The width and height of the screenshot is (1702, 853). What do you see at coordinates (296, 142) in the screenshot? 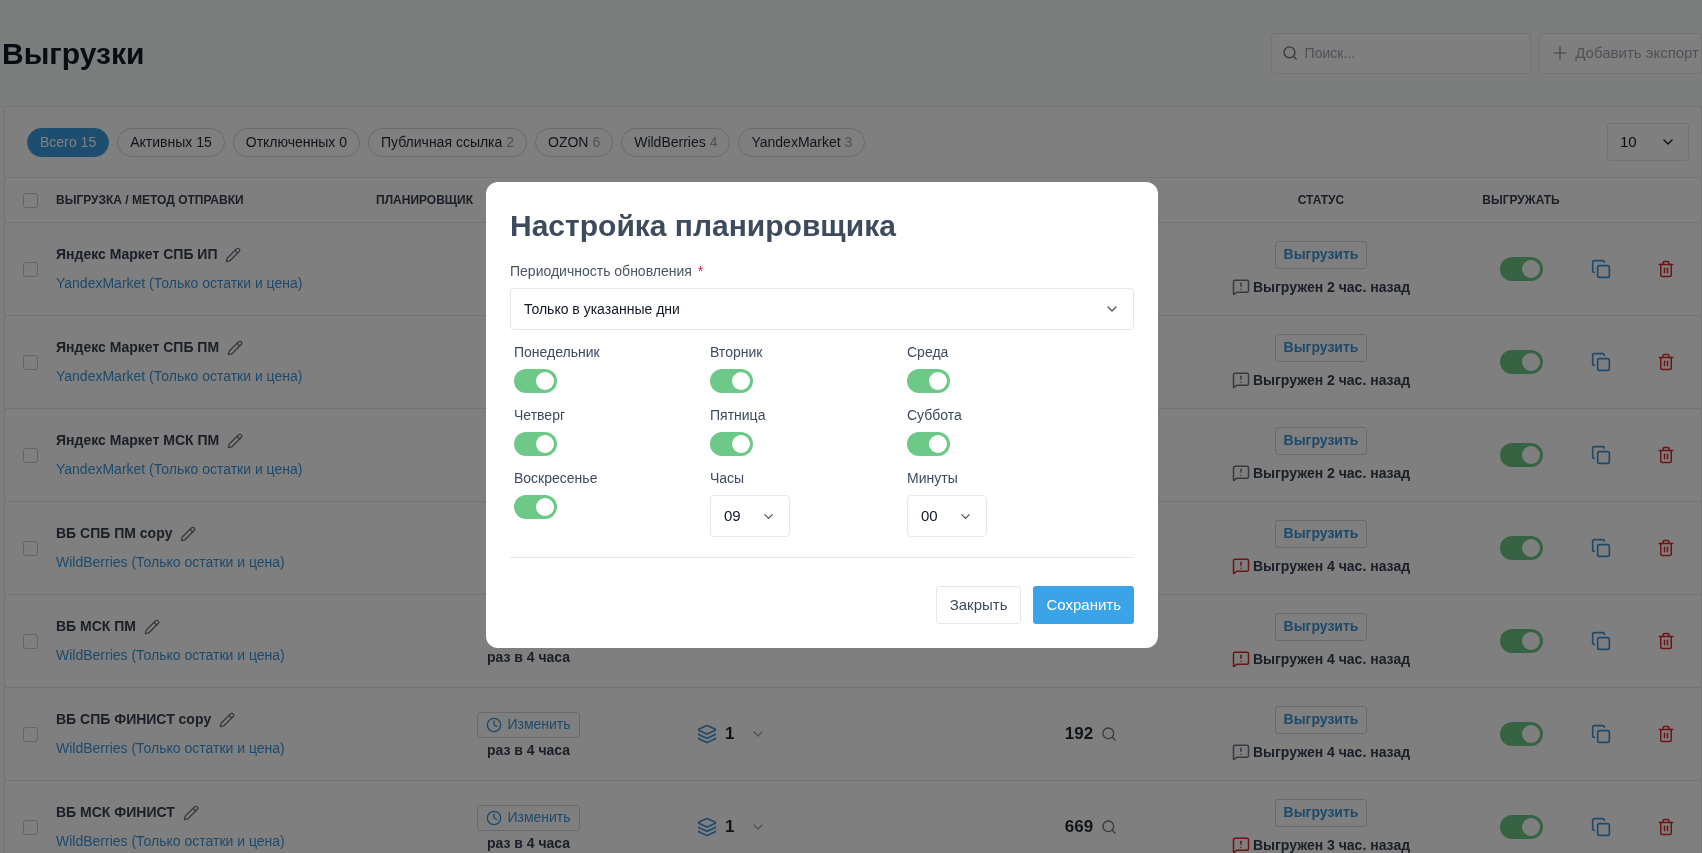
I see `filter-pill: Отключенных 0` at bounding box center [296, 142].